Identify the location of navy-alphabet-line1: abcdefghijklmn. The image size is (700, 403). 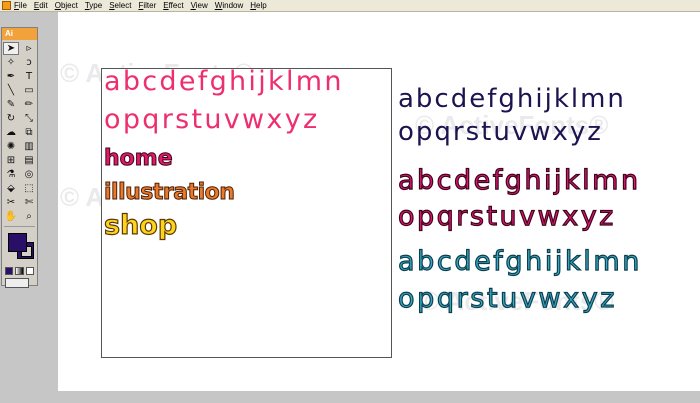
(512, 99).